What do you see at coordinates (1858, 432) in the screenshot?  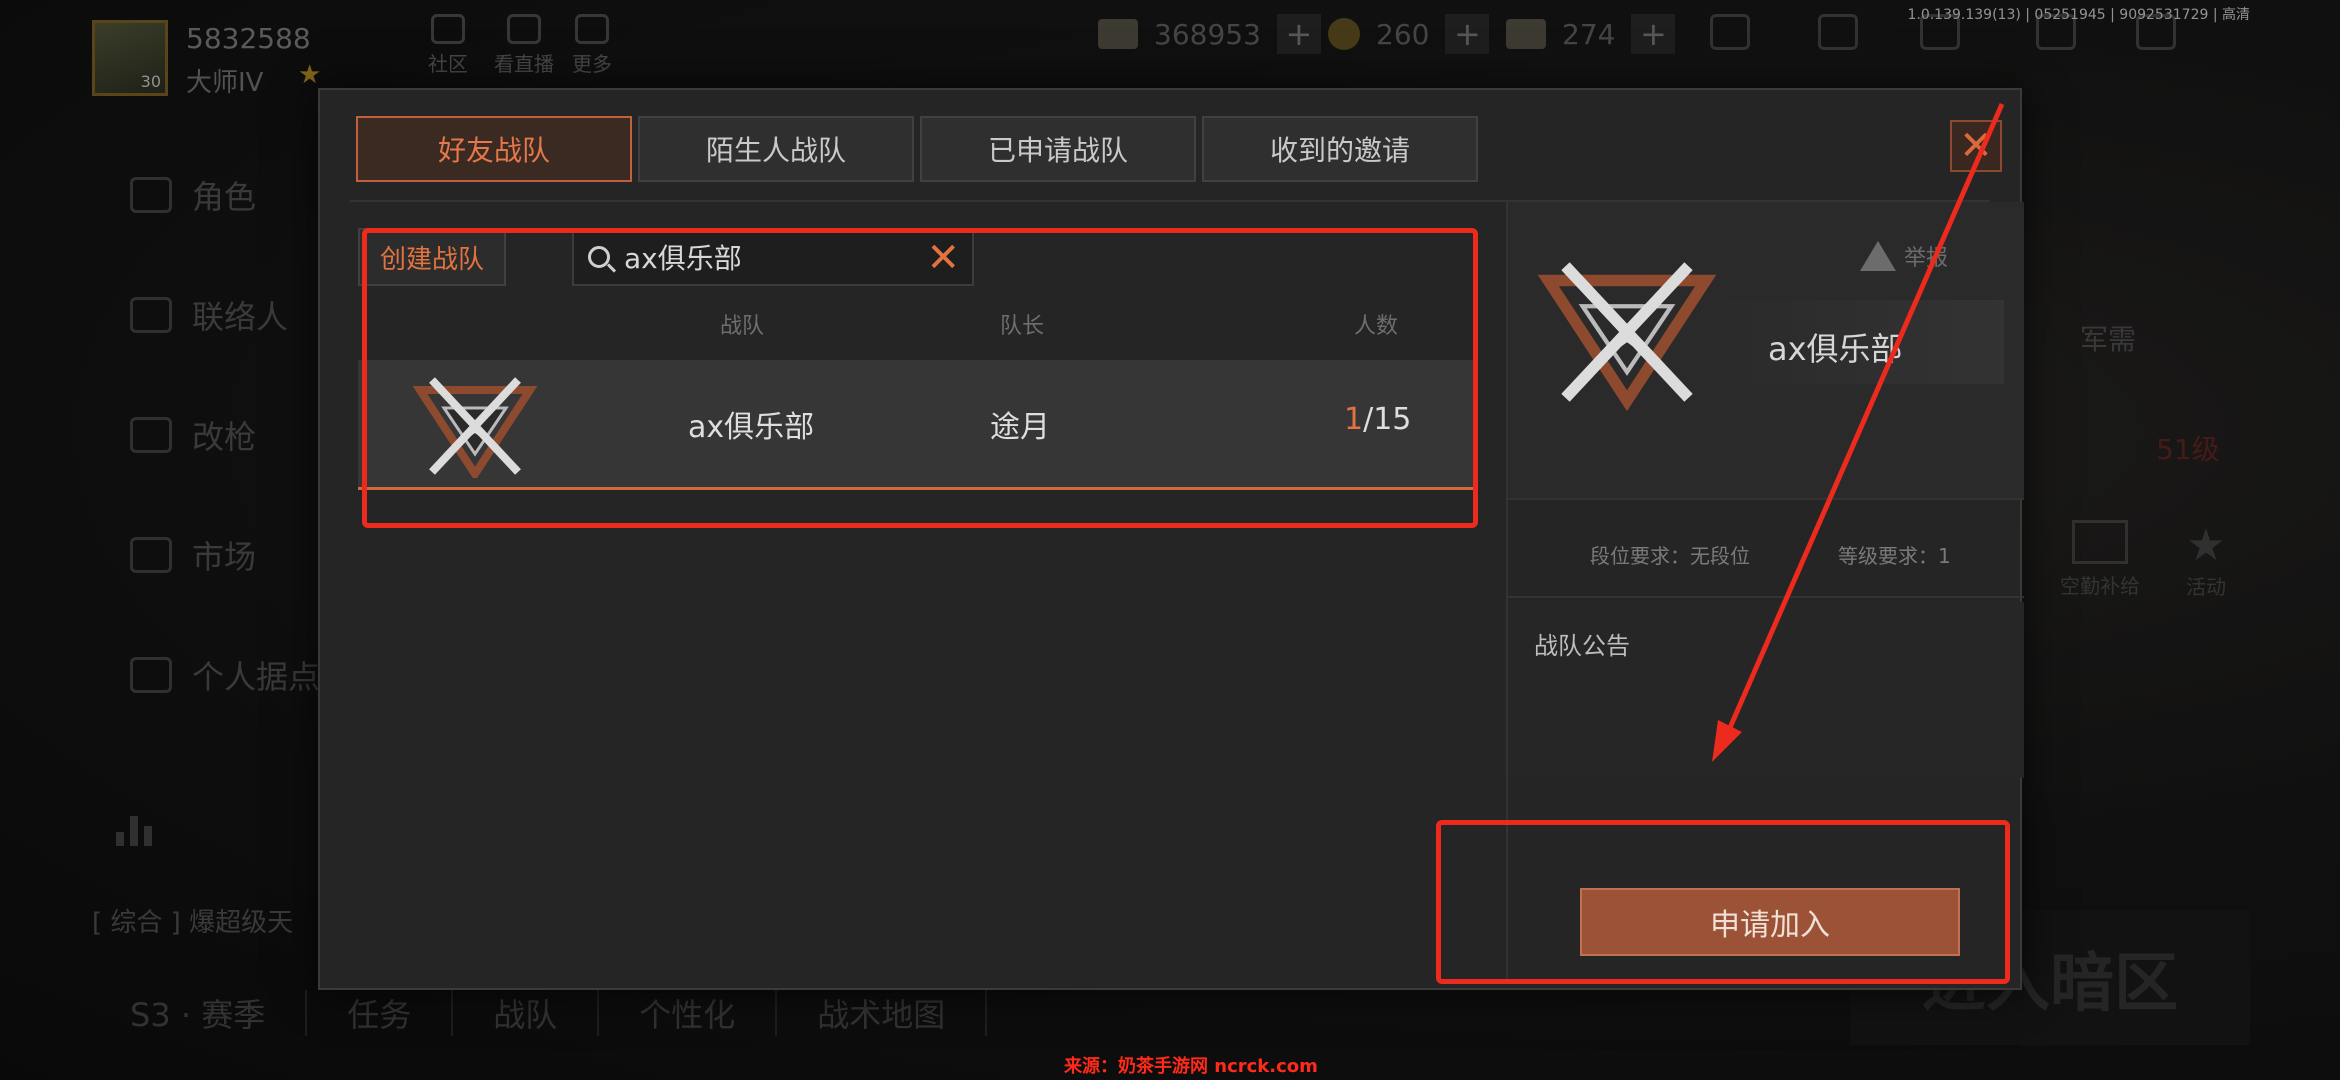 I see `annotation-arrow` at bounding box center [1858, 432].